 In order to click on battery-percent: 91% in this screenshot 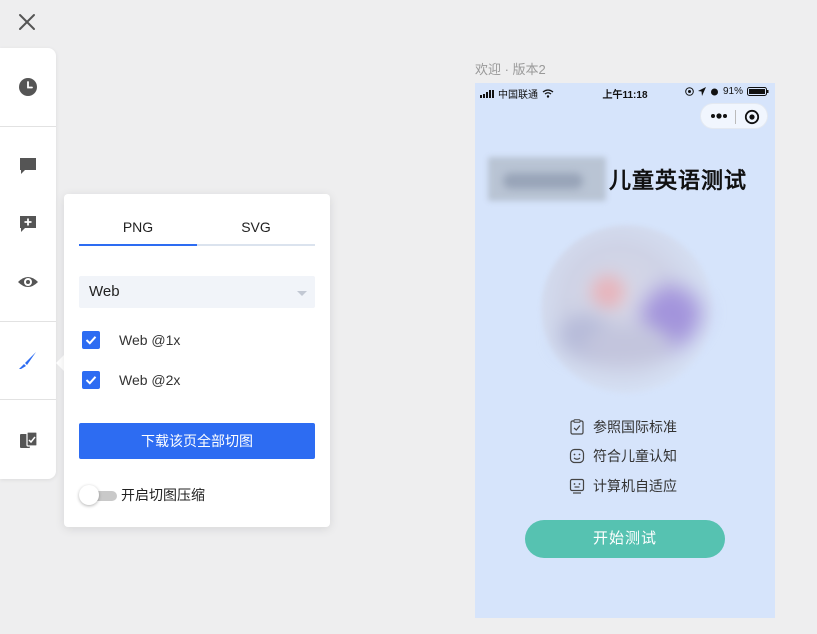, I will do `click(732, 91)`.